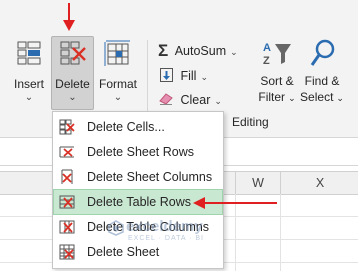  I want to click on format-label: Format, so click(117, 84).